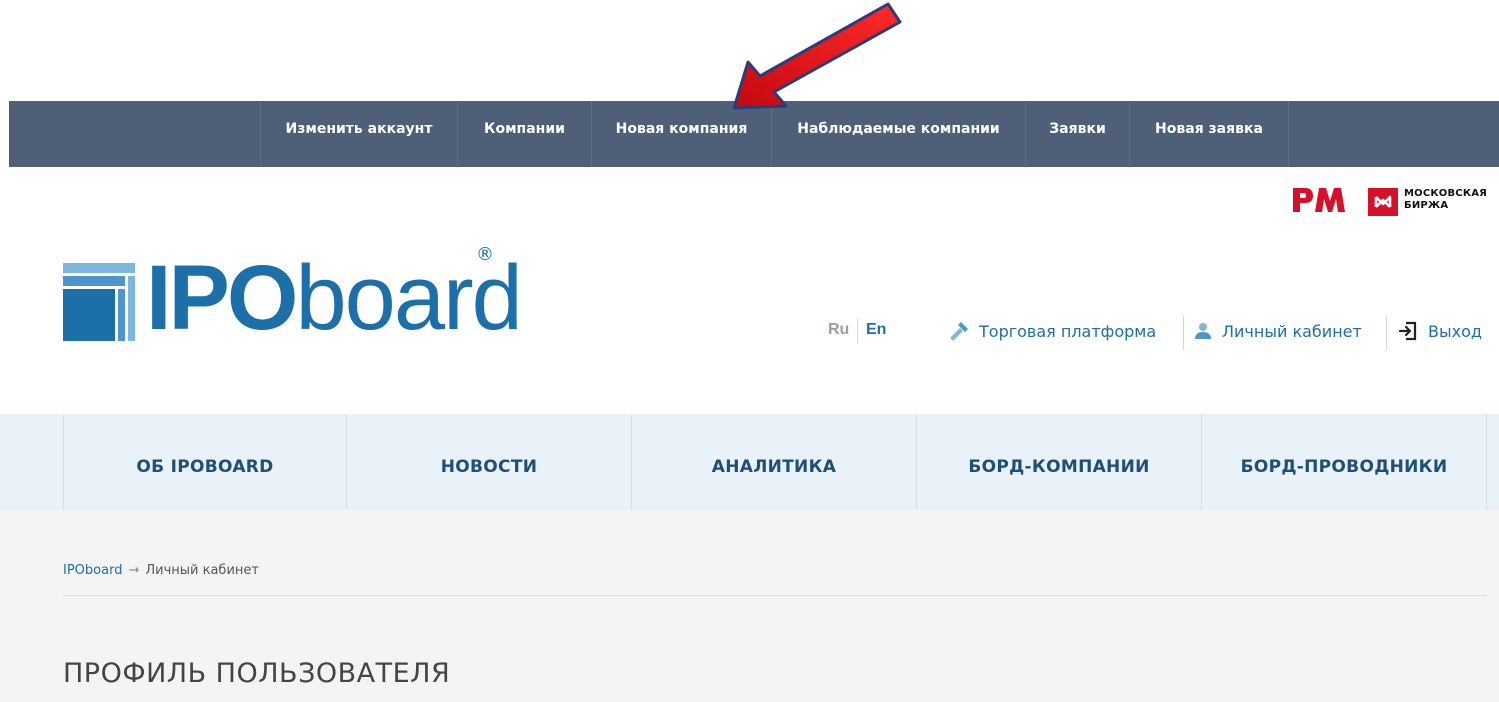 The image size is (1499, 702). Describe the element at coordinates (99, 302) in the screenshot. I see `ipoboard-logo-icon` at that location.